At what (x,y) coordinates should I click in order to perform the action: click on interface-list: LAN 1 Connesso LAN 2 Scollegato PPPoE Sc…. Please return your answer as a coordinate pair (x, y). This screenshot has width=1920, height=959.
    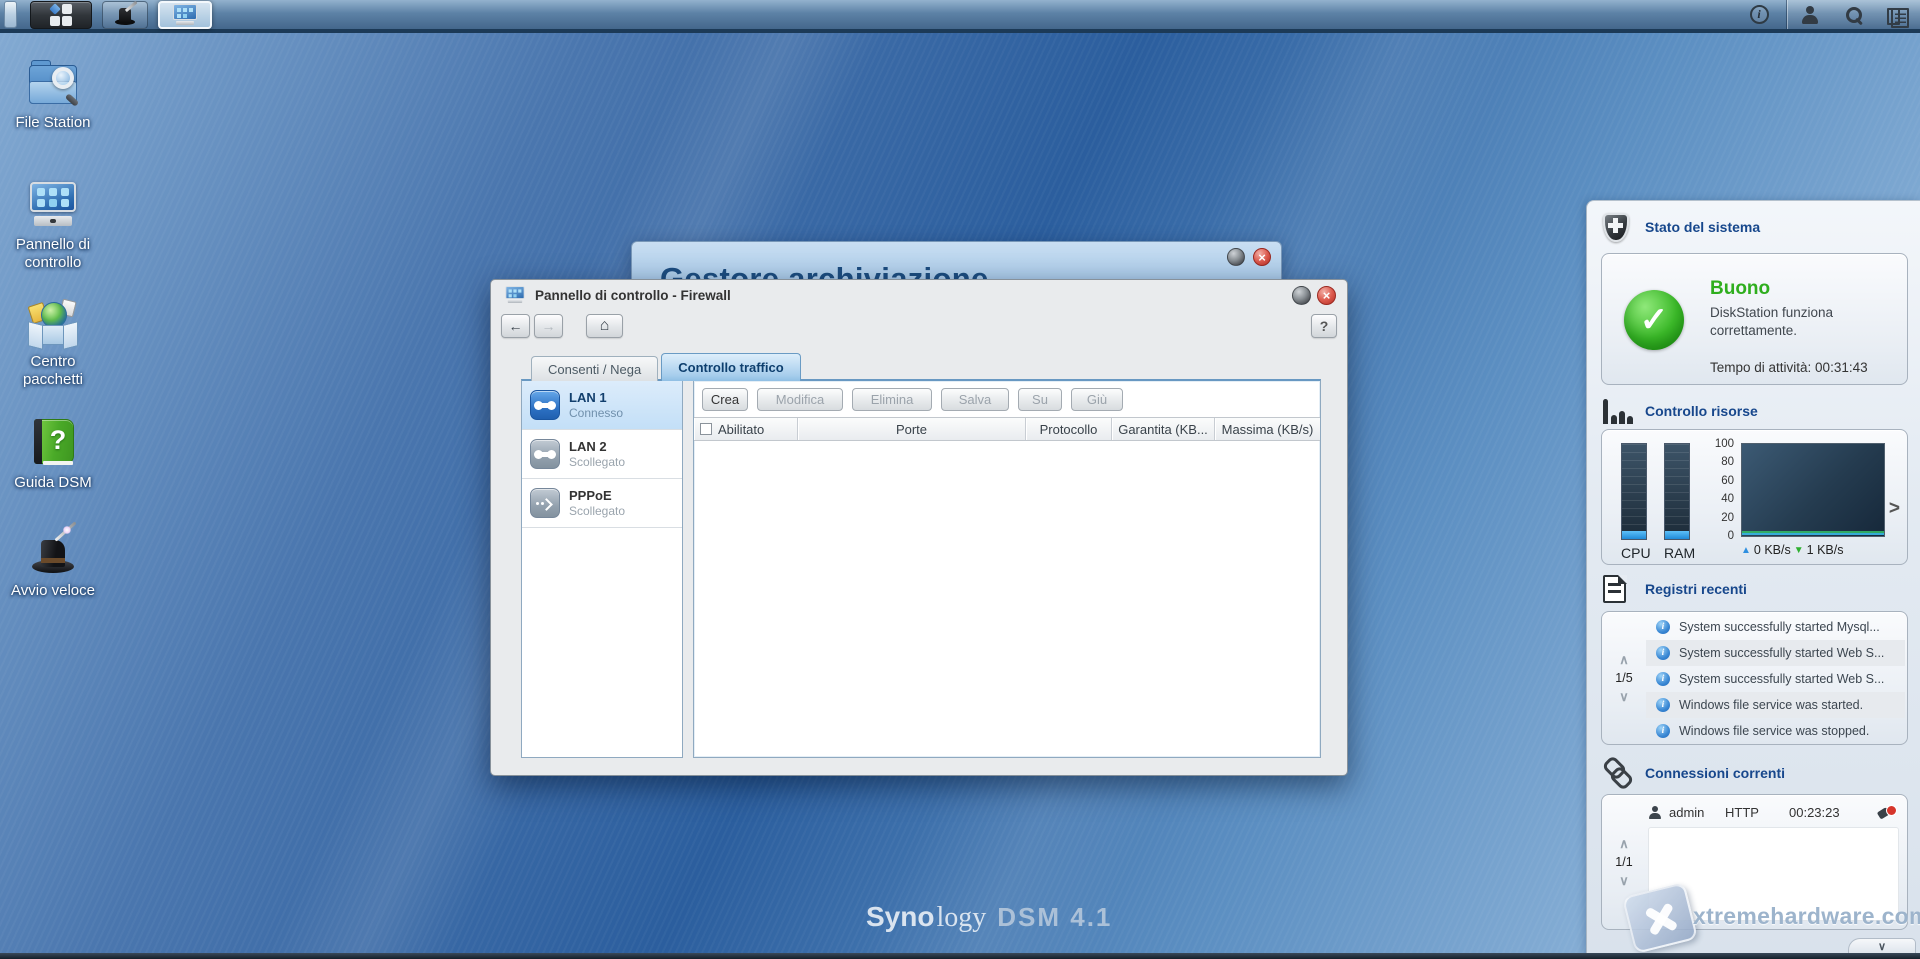
    Looking at the image, I should click on (602, 568).